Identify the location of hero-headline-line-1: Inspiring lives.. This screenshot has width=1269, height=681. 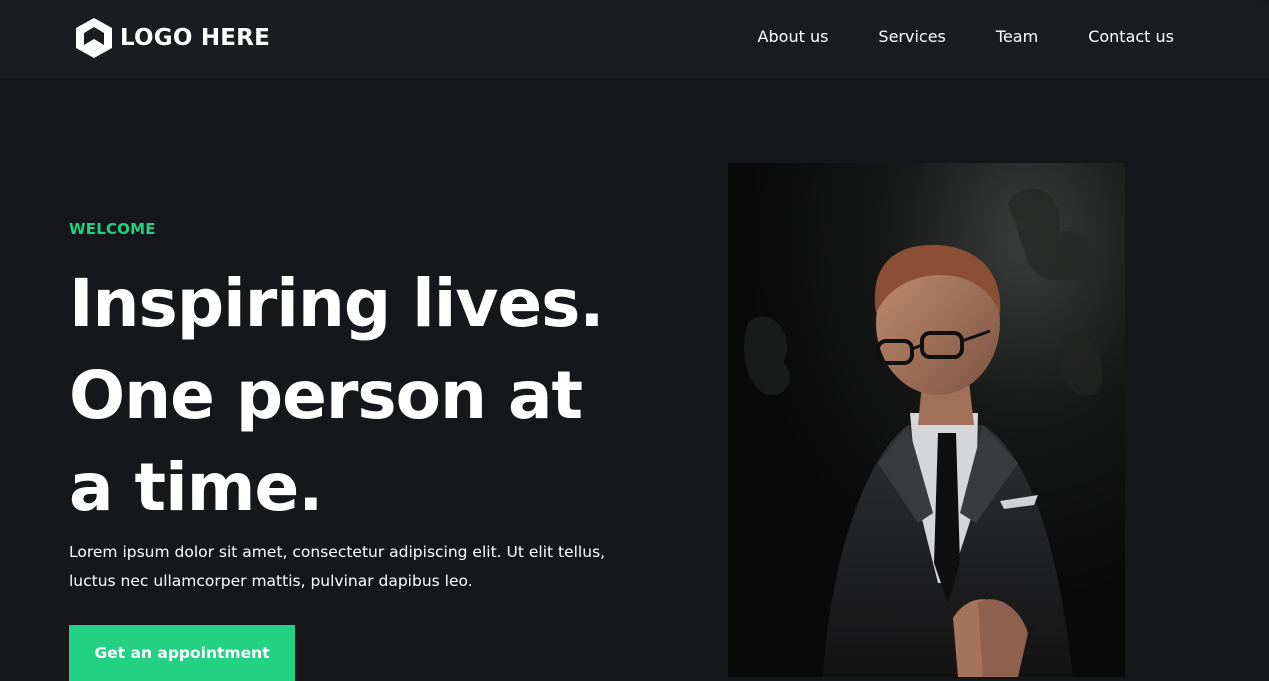
(336, 303).